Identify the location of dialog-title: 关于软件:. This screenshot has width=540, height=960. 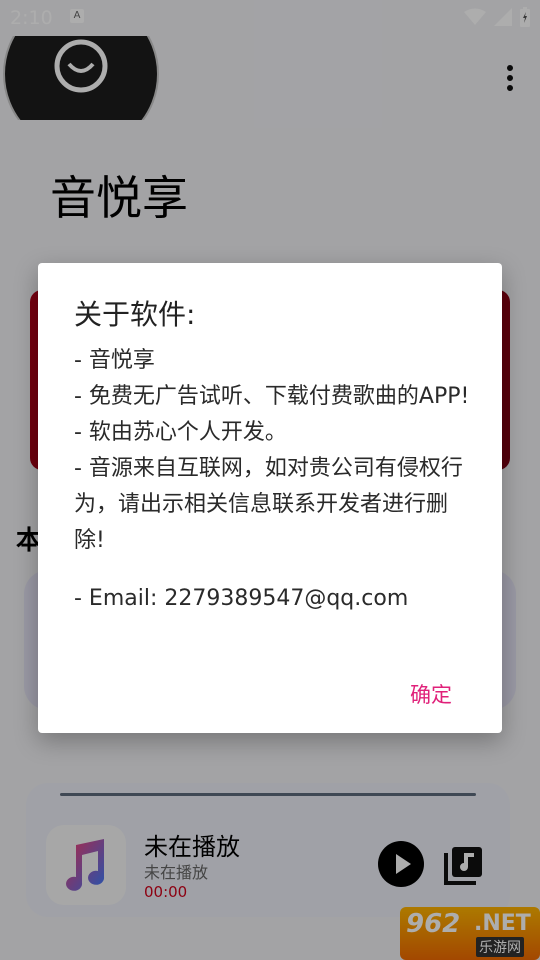
(135, 314).